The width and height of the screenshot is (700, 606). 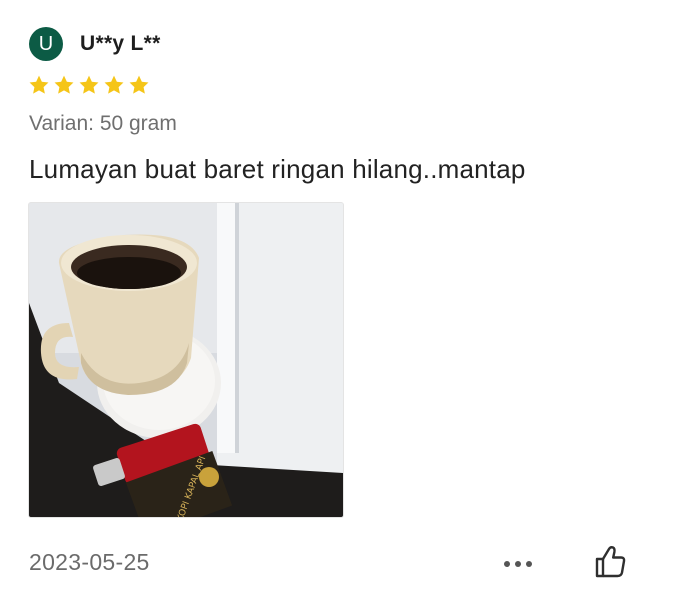 What do you see at coordinates (277, 169) in the screenshot?
I see `review-comment: Lumayan buat baret ringan hilang..mantap` at bounding box center [277, 169].